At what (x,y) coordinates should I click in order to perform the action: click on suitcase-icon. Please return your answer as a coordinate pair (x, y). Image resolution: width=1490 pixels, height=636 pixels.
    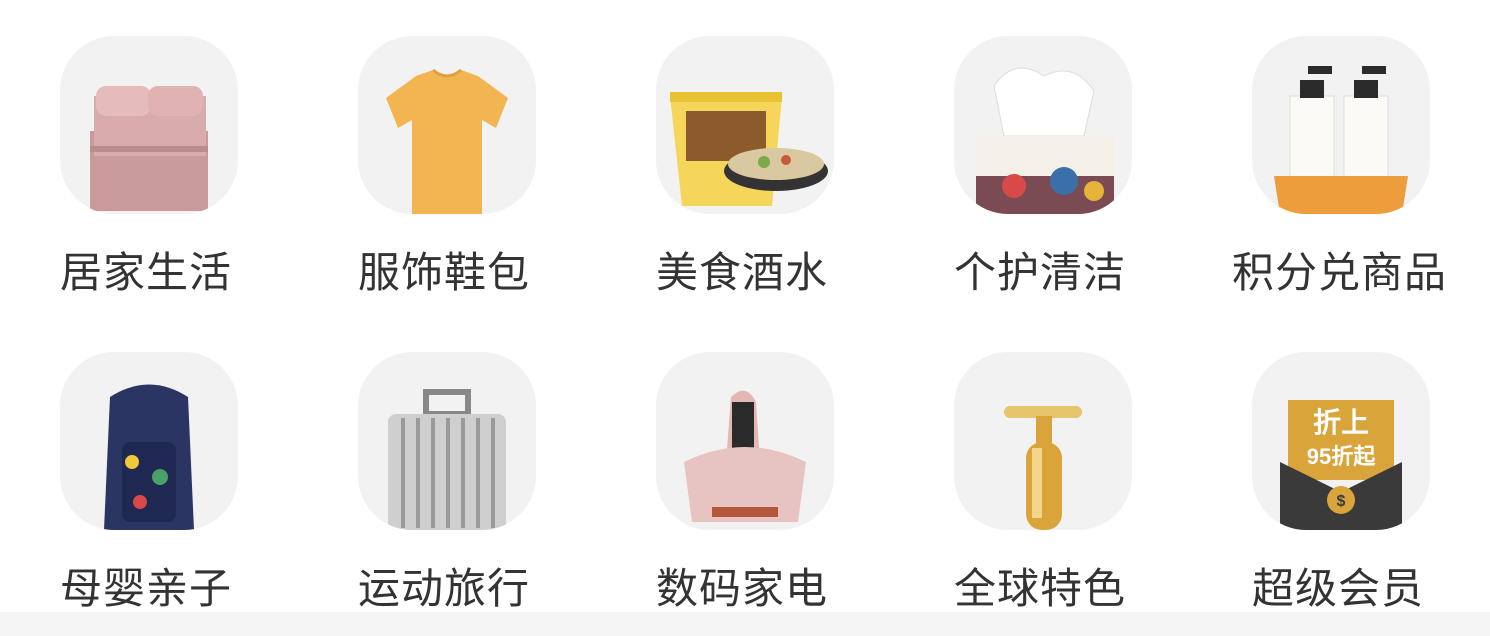
    Looking at the image, I should click on (447, 459).